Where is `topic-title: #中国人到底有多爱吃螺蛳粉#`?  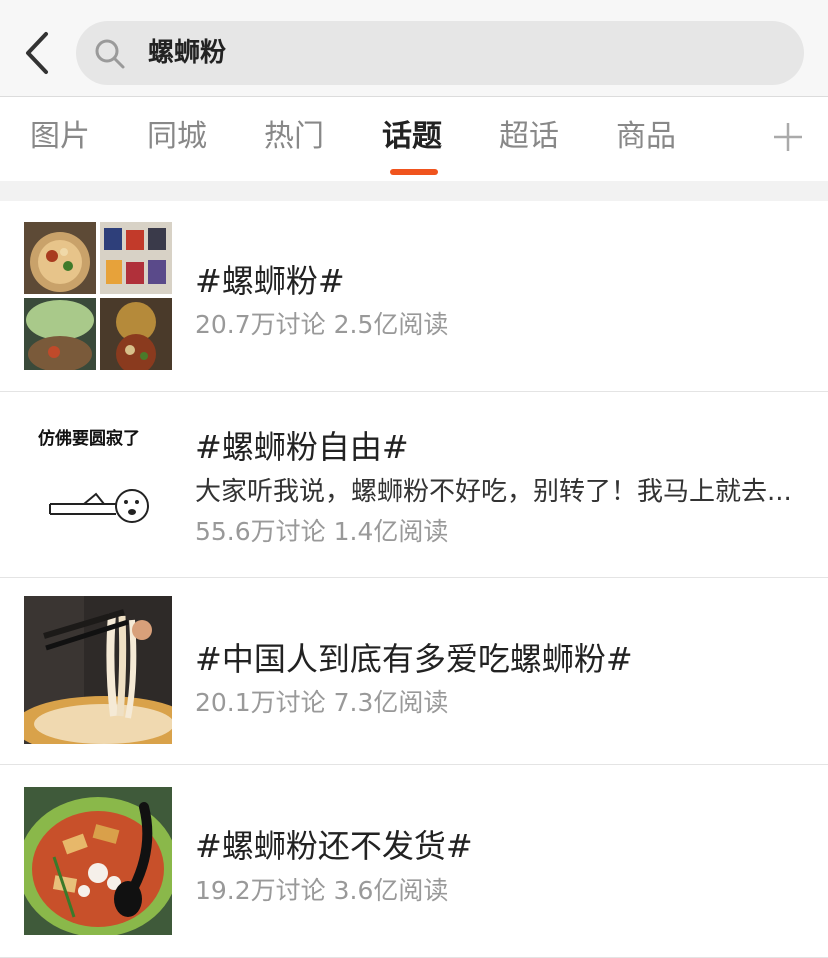
topic-title: #中国人到底有多爱吃螺蛳粉# is located at coordinates (414, 659).